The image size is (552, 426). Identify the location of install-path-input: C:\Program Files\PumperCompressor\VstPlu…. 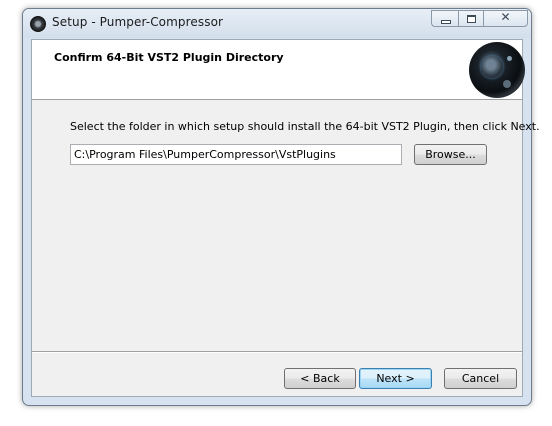
(236, 154).